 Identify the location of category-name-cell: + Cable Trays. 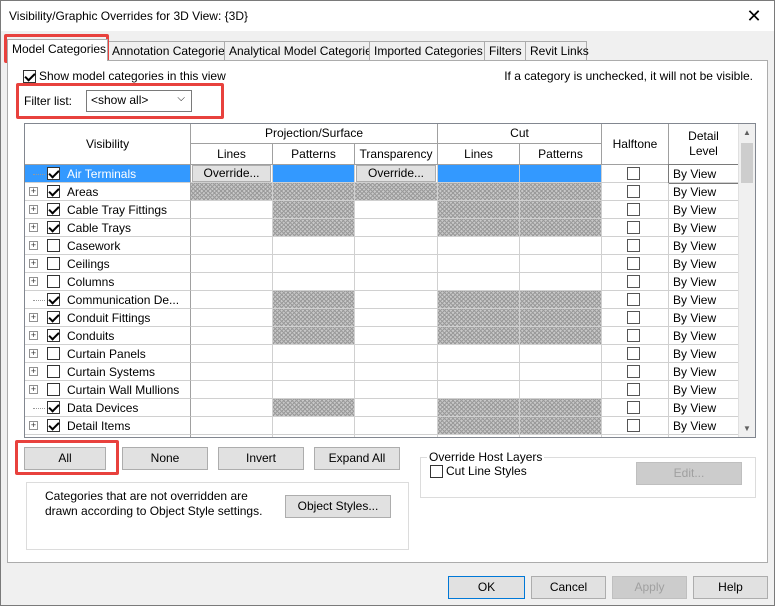
(108, 228).